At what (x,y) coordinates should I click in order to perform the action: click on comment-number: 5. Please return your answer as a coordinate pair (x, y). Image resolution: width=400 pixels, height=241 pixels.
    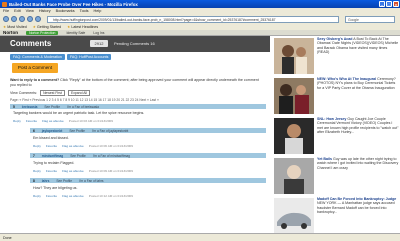
    Looking at the image, I should click on (14, 106).